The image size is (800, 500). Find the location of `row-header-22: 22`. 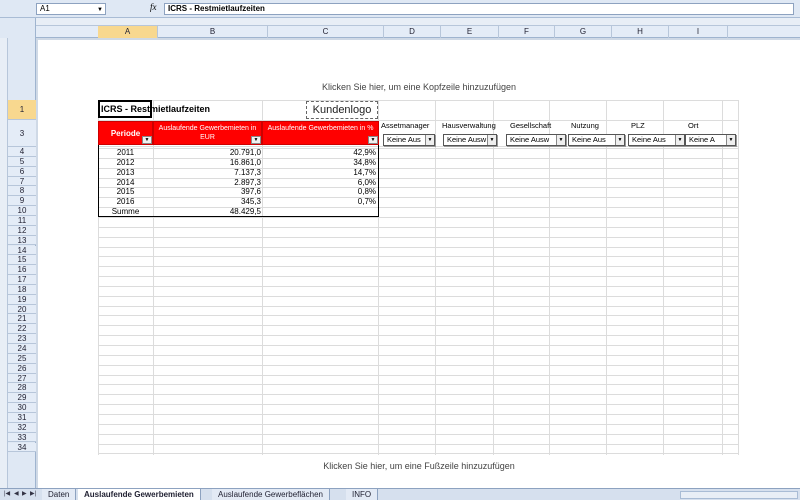

row-header-22: 22 is located at coordinates (22, 329).